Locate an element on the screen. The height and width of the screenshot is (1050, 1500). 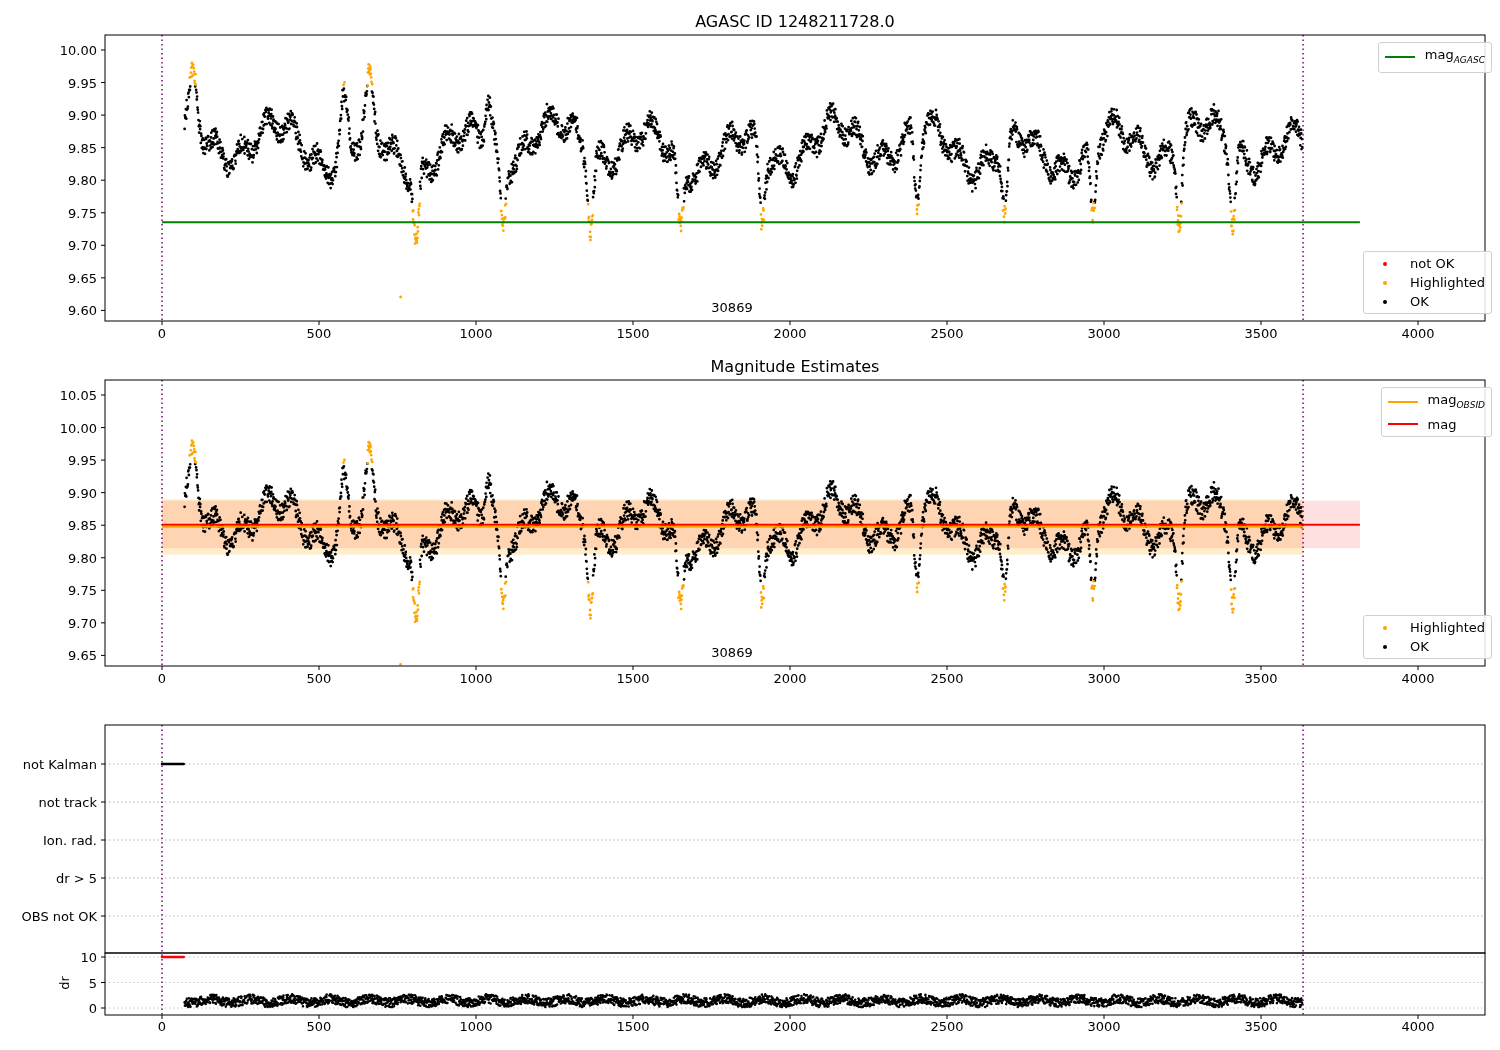
legend-label: mag is located at coordinates (1442, 424).